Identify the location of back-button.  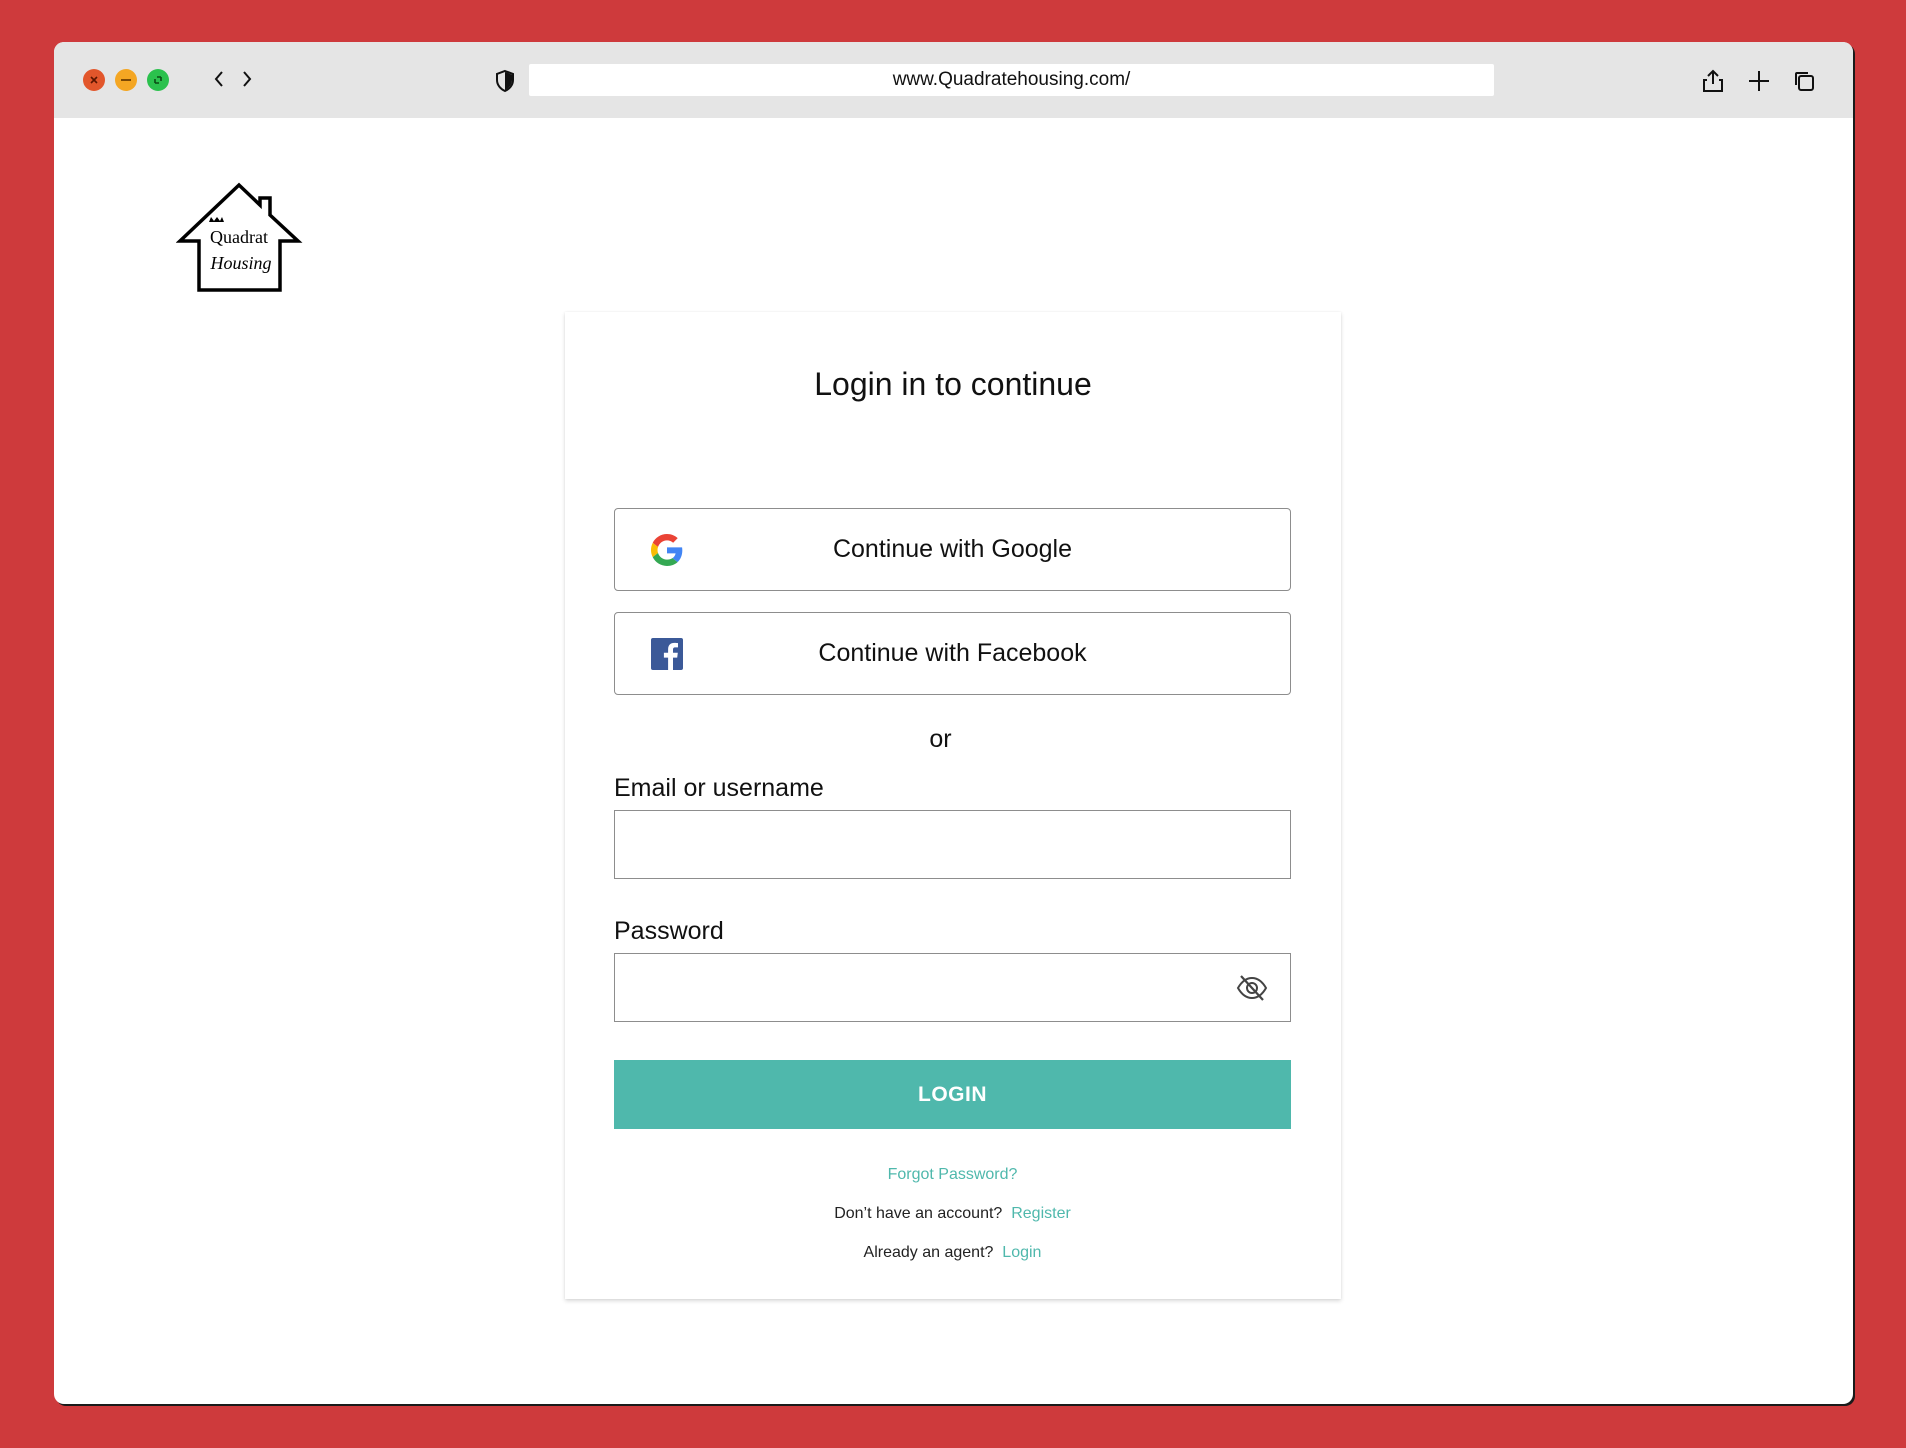
(219, 79).